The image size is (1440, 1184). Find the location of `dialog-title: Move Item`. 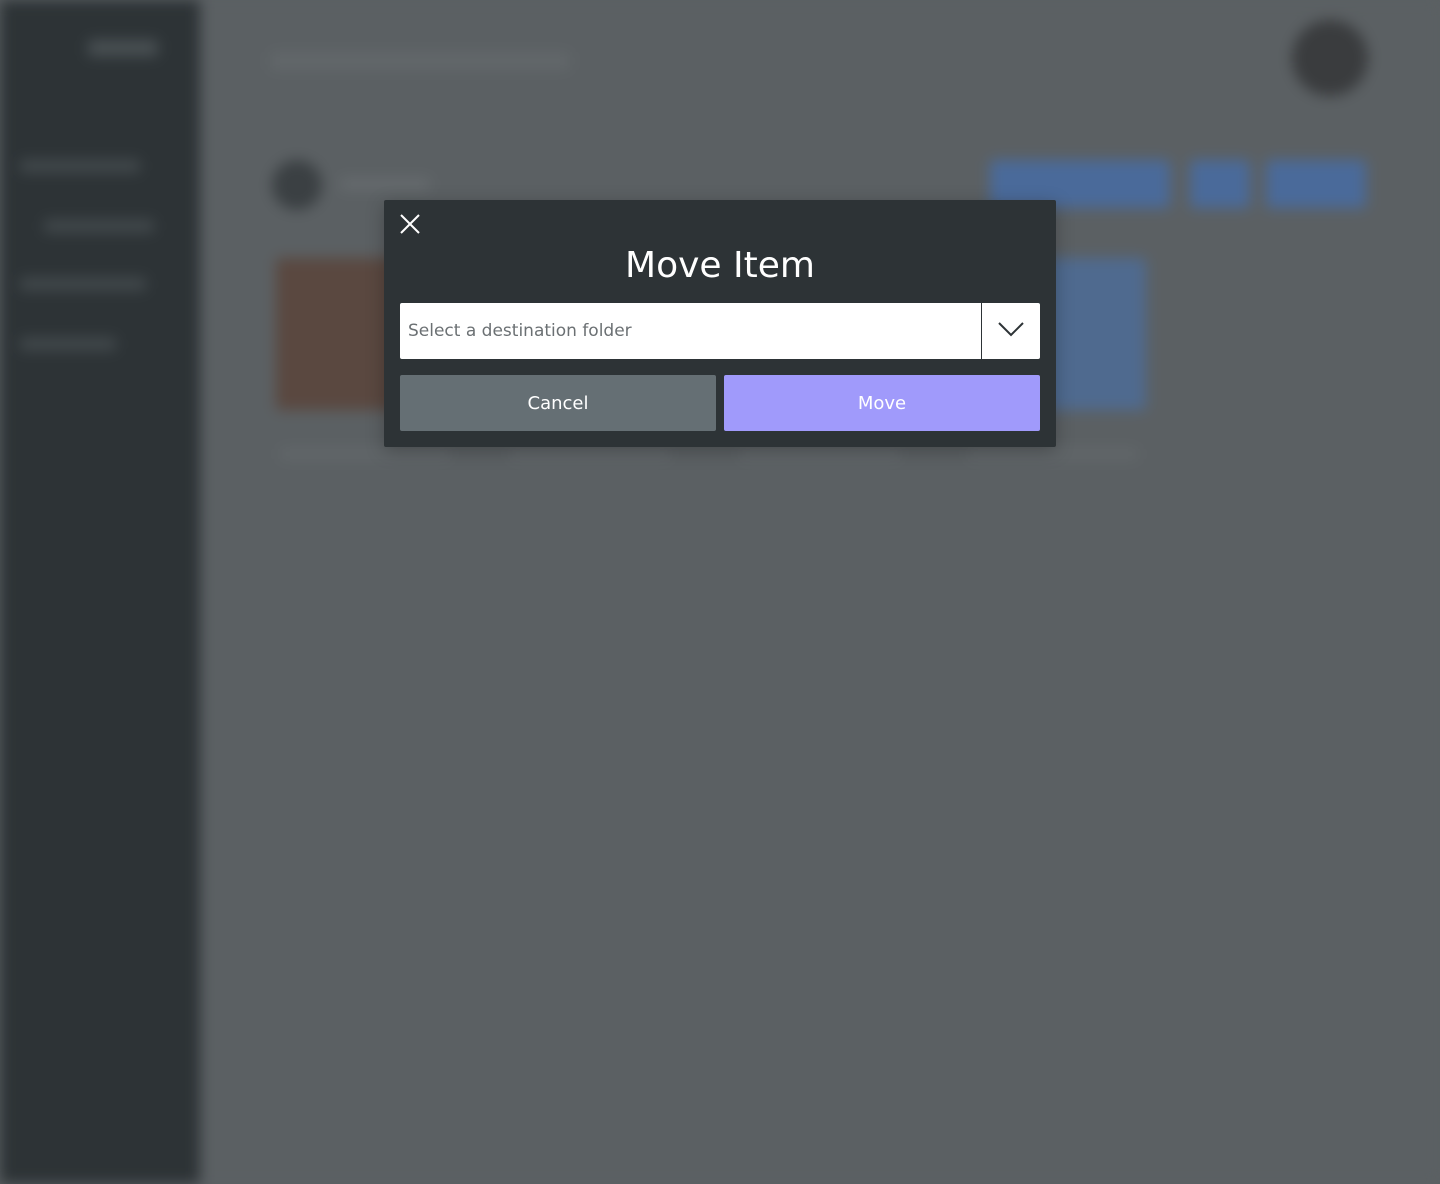

dialog-title: Move Item is located at coordinates (720, 265).